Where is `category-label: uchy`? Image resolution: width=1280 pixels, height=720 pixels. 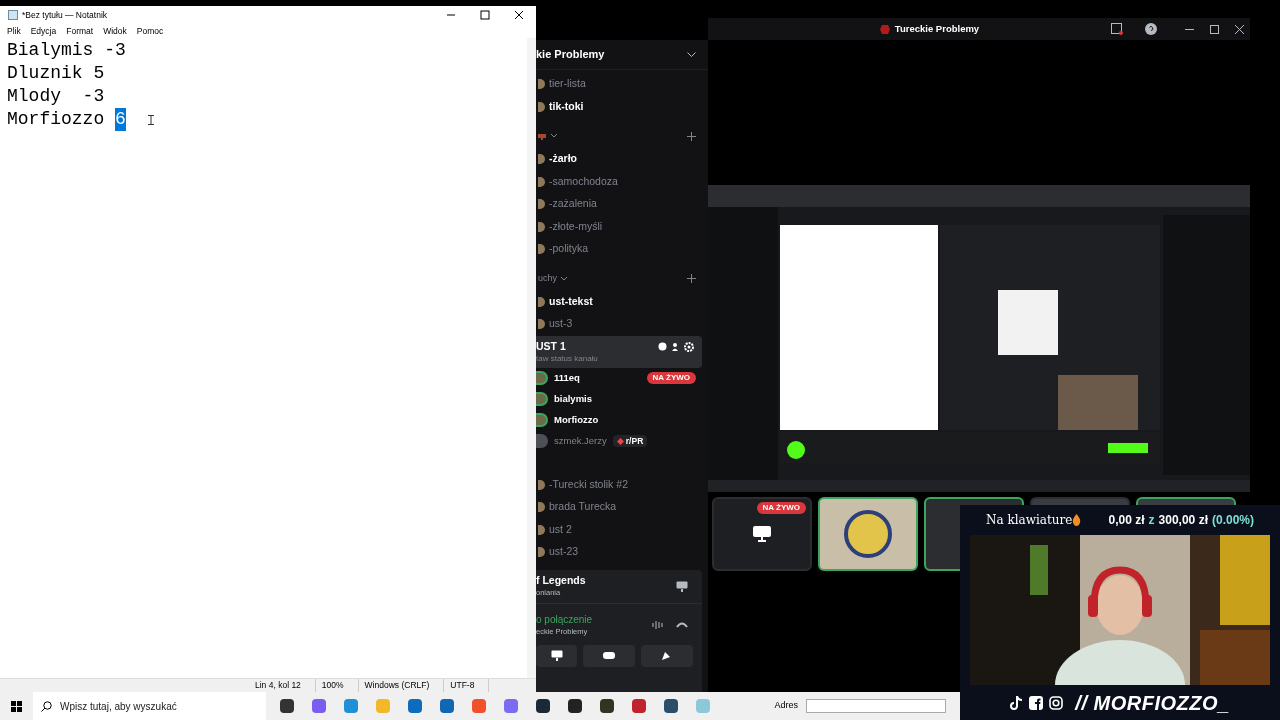
category-label: uchy is located at coordinates (547, 278).